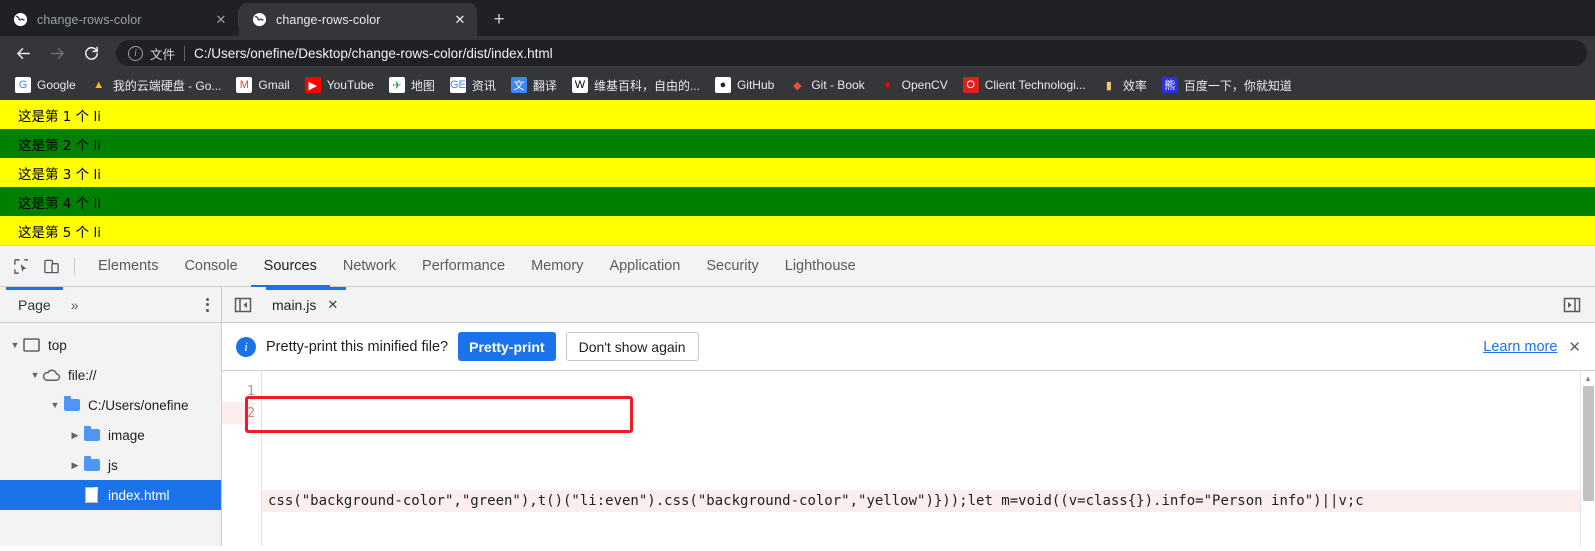  I want to click on chevron-double-right-icon: », so click(75, 305).